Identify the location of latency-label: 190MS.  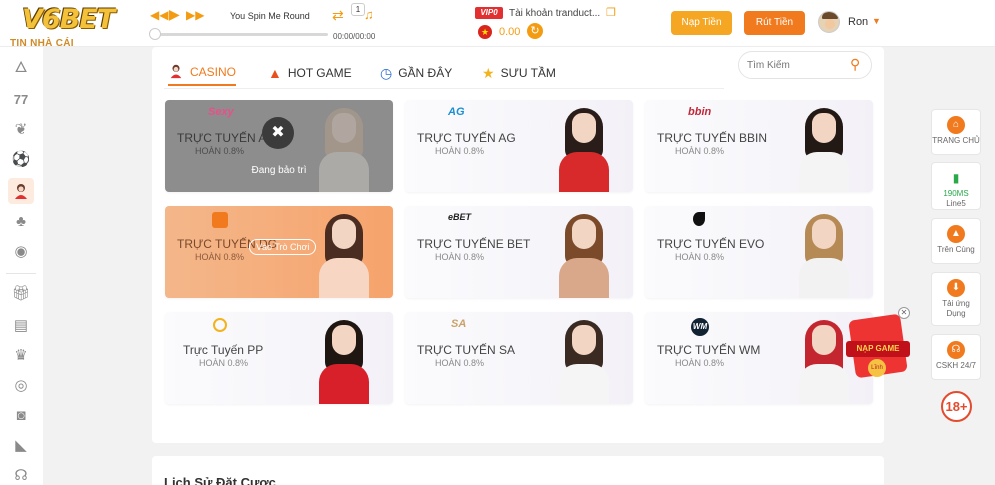
(956, 193).